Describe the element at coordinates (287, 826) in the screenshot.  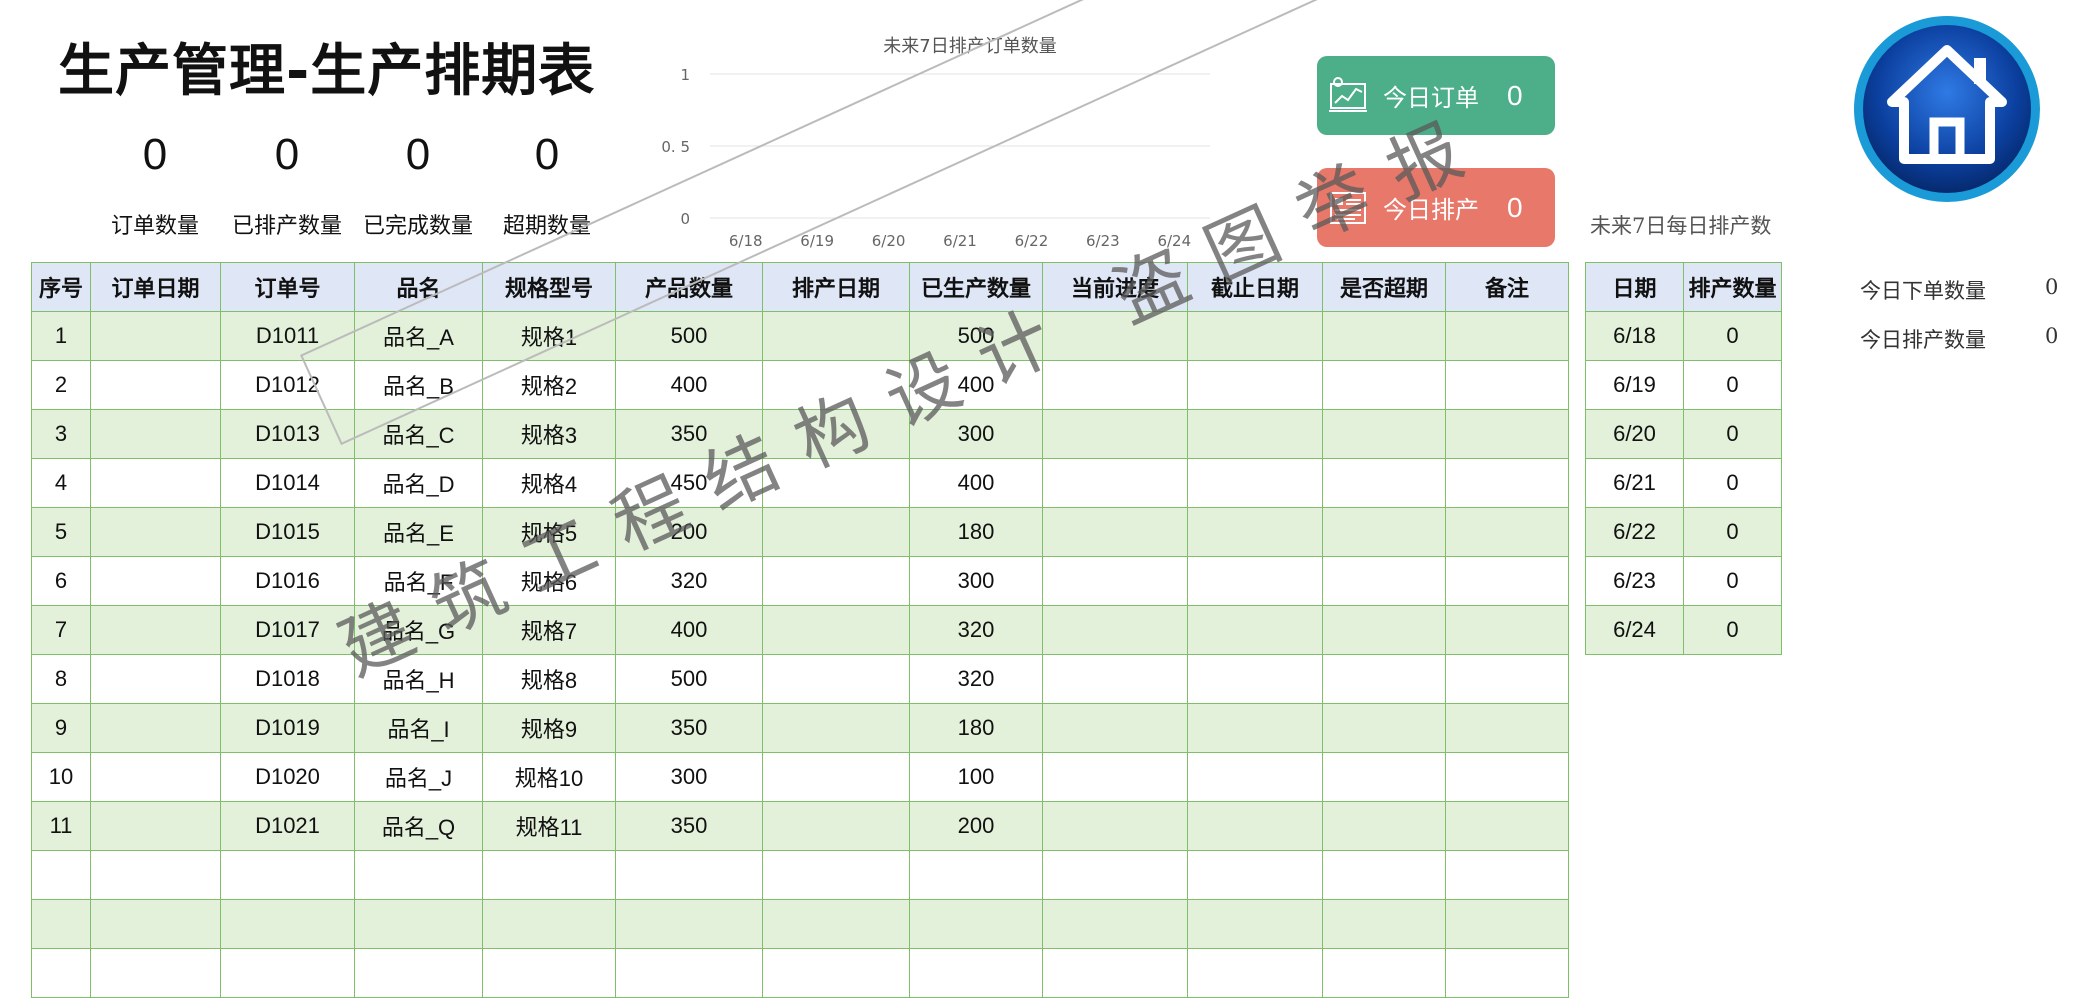
I see `schedule-cell: D1021` at that location.